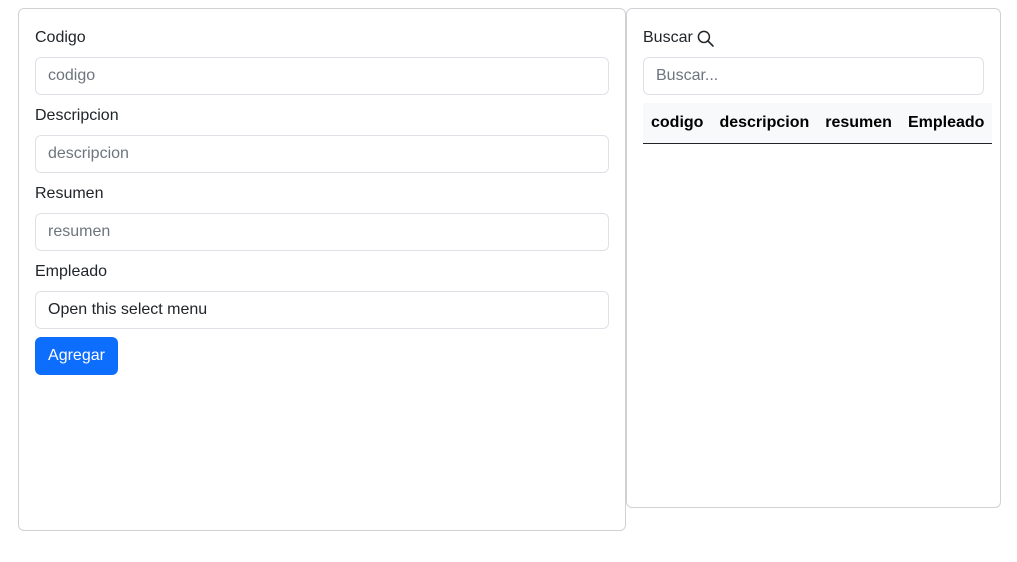 The width and height of the screenshot is (1017, 562). Describe the element at coordinates (322, 310) in the screenshot. I see `empleado-select: Open this select menu` at that location.